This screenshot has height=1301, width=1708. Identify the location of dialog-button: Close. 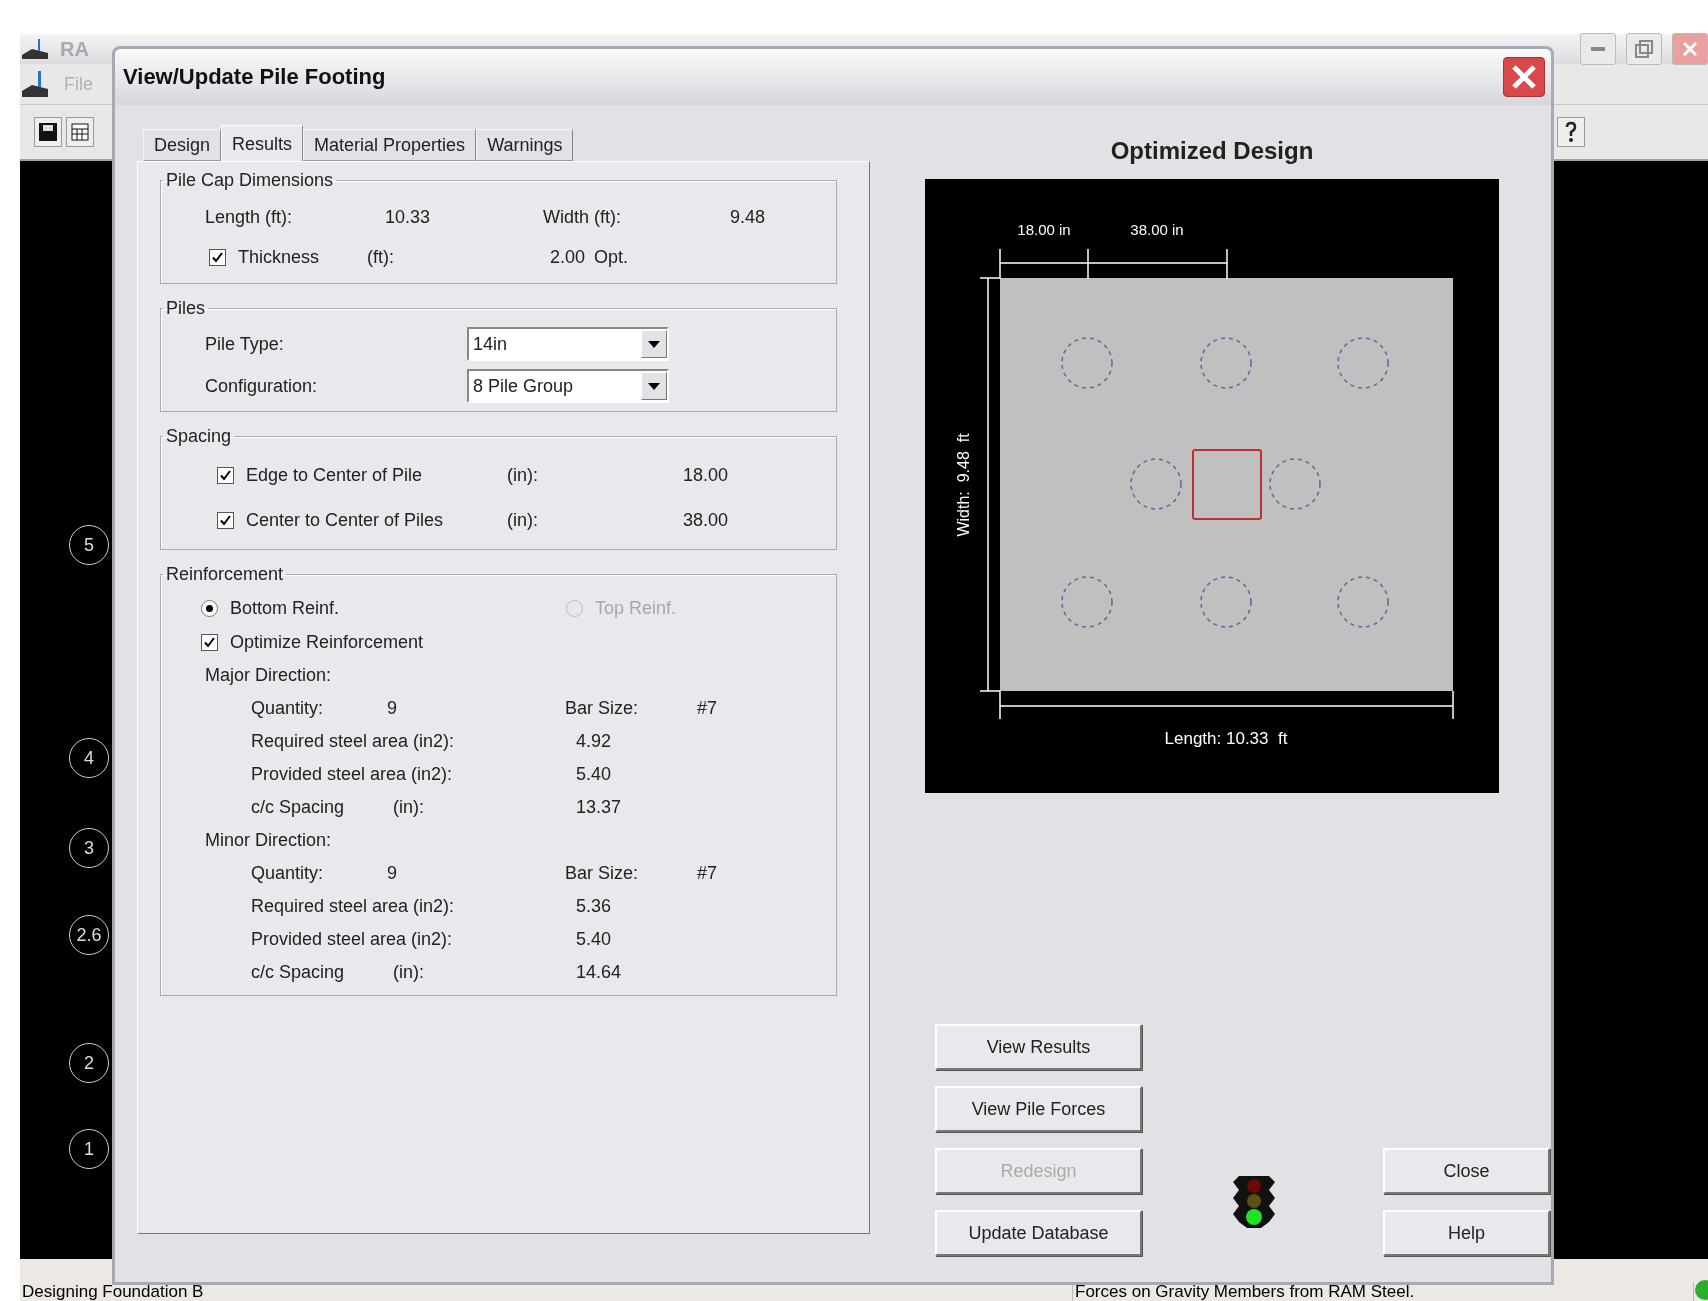
(1466, 1171).